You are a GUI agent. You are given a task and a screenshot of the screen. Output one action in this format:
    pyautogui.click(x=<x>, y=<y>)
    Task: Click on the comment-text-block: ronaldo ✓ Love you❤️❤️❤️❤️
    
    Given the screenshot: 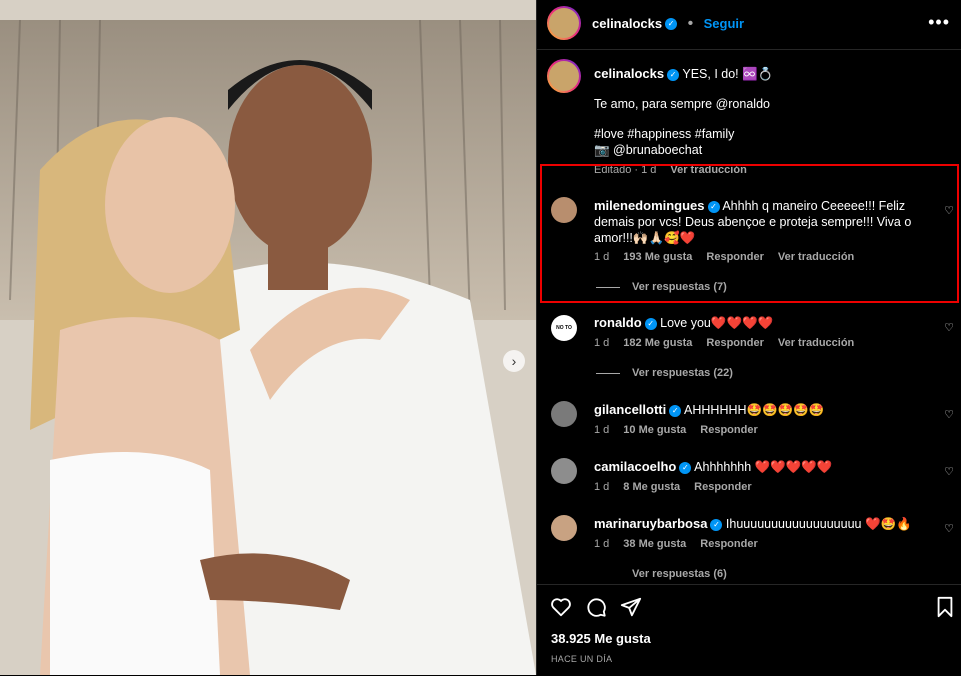 What is the action you would take?
    pyautogui.click(x=761, y=323)
    